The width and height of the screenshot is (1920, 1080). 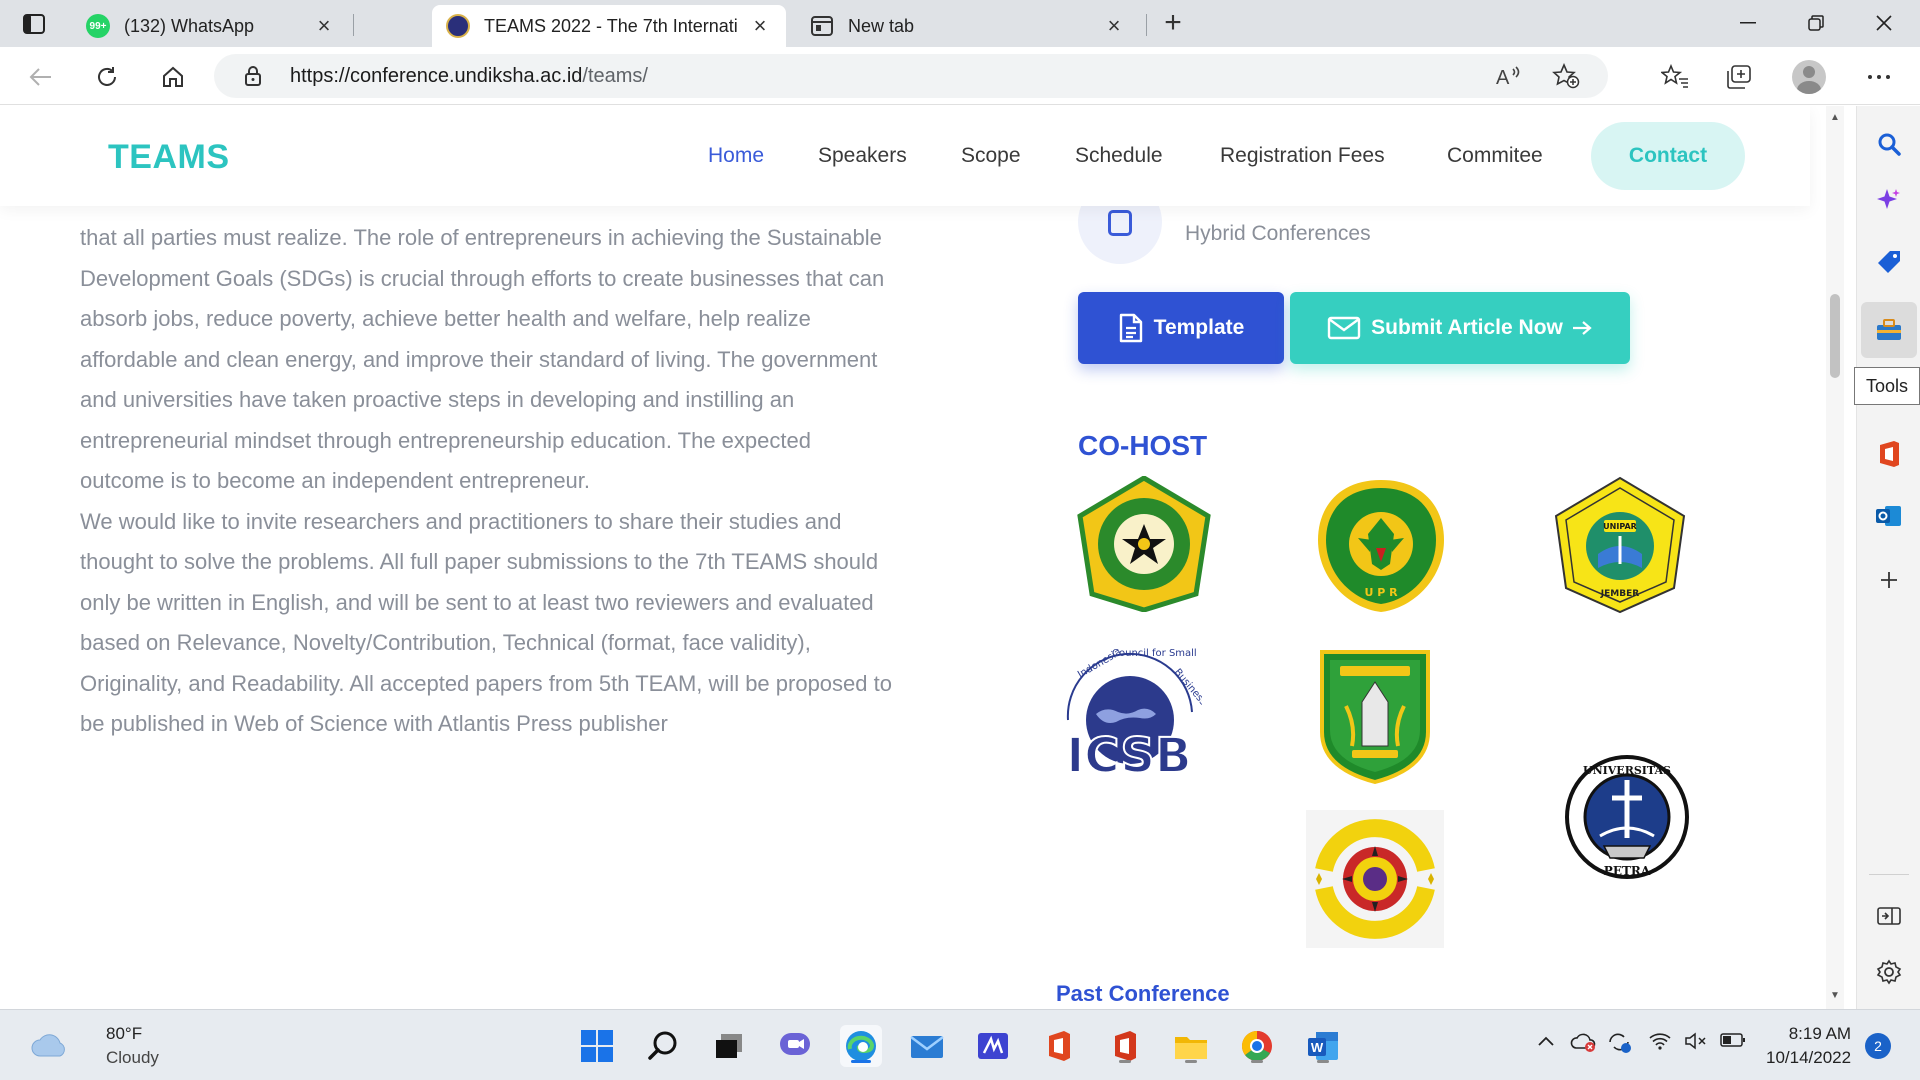 What do you see at coordinates (822, 26) in the screenshot?
I see `newtab-icon` at bounding box center [822, 26].